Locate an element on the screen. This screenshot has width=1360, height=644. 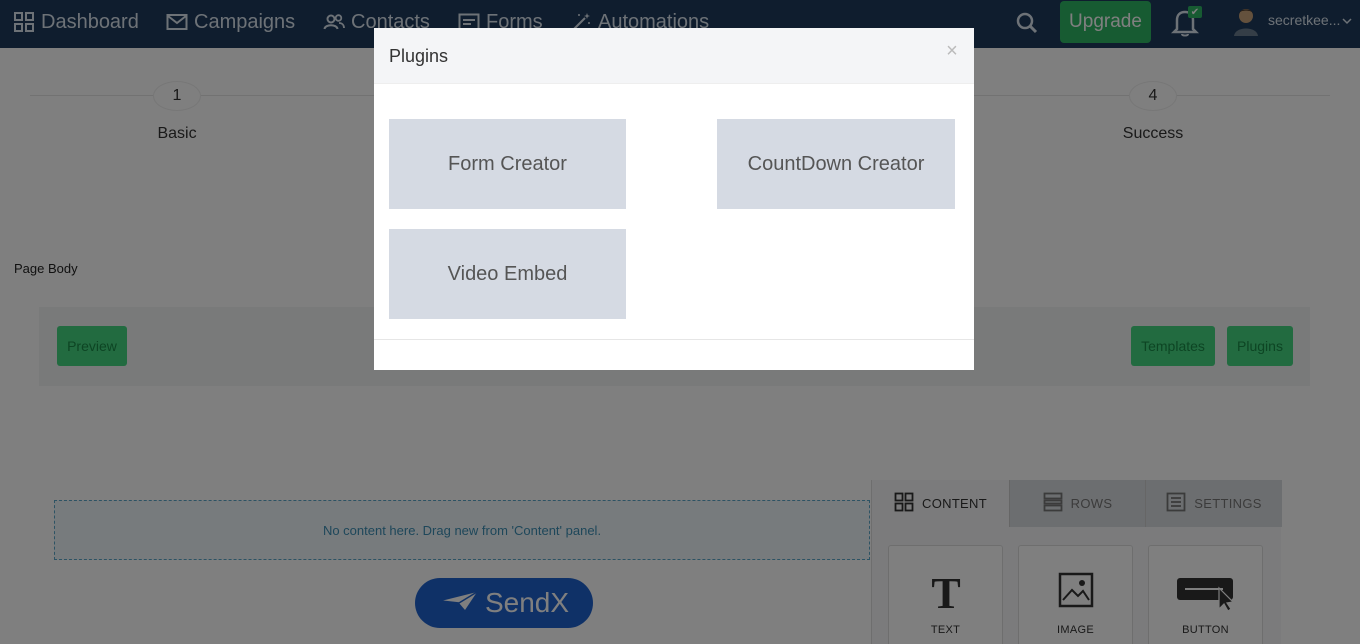
modal-title: Plugins is located at coordinates (419, 56).